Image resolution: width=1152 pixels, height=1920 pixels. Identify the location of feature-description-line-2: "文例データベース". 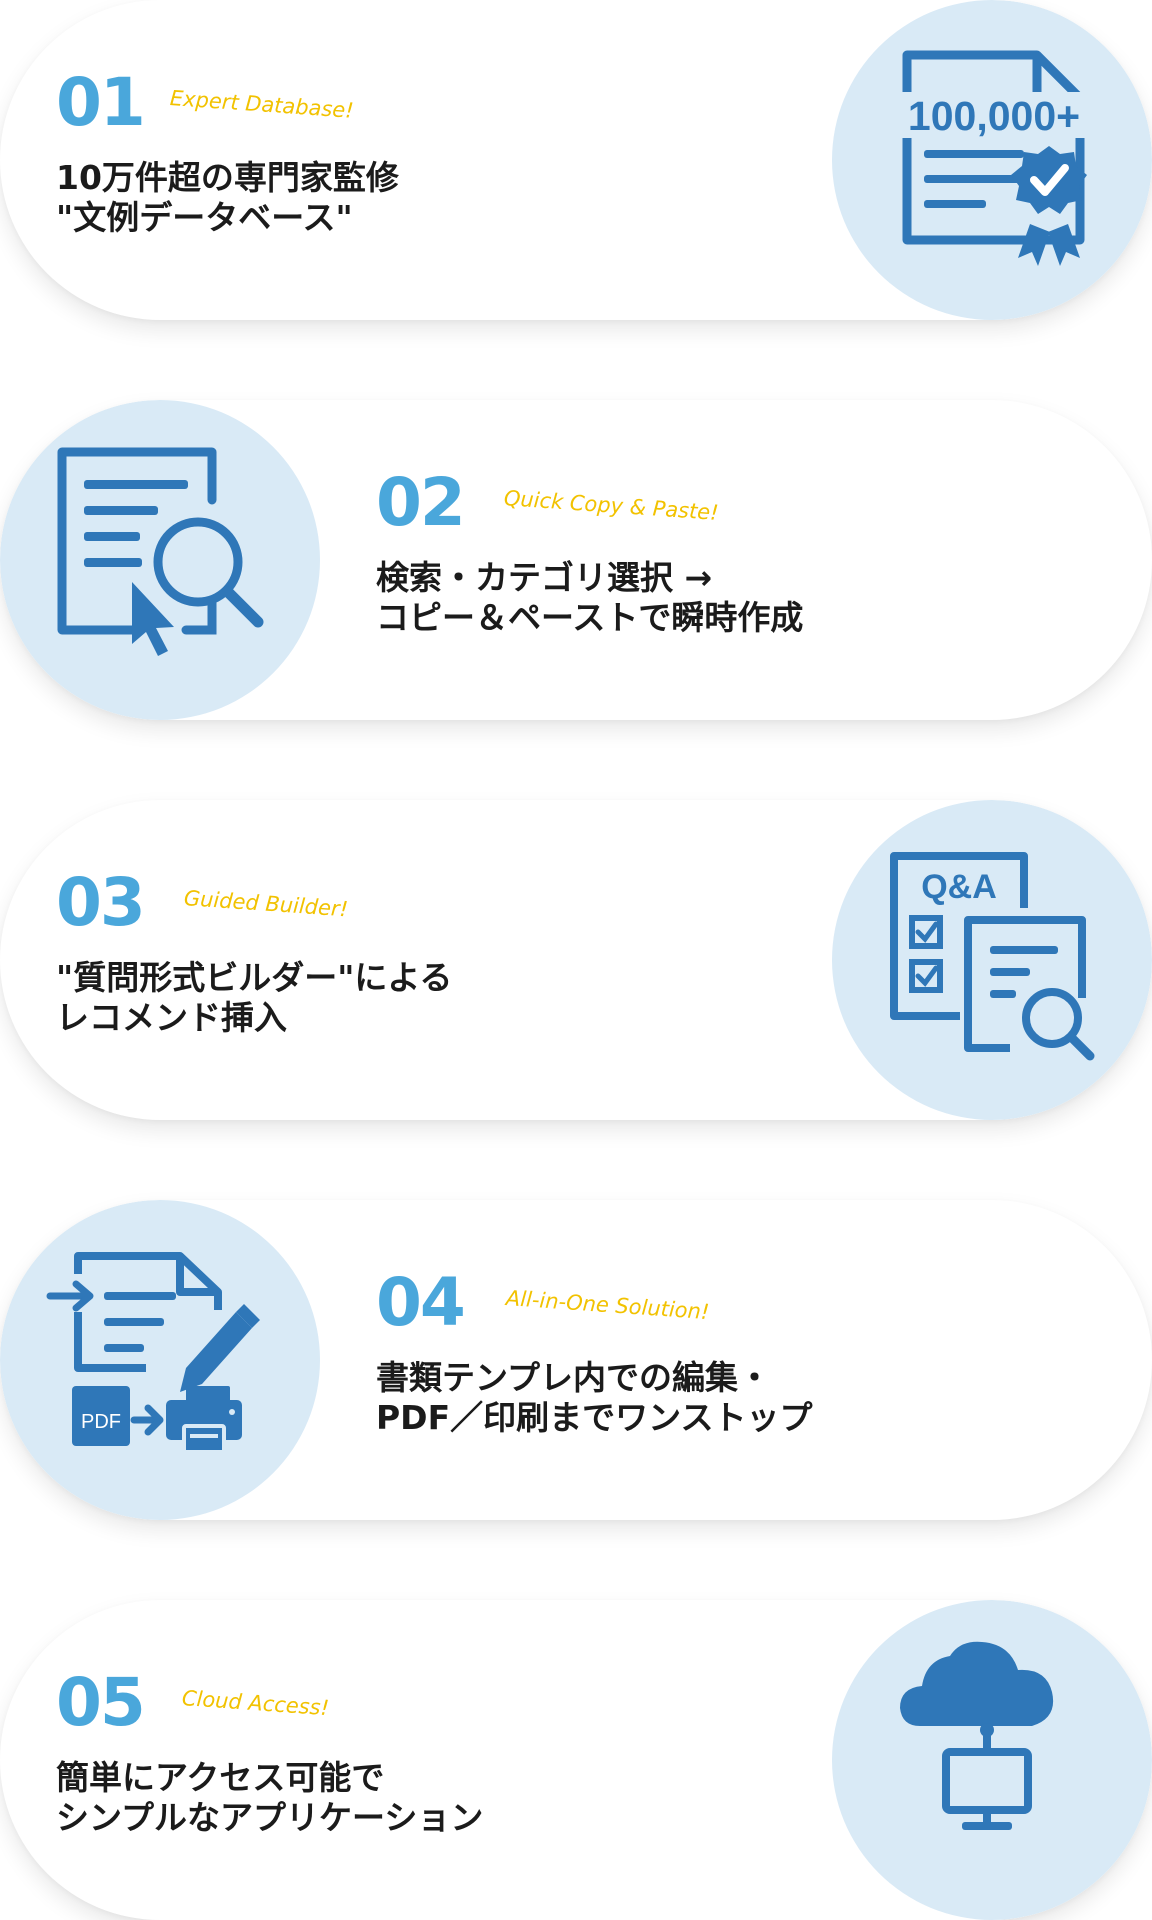
(204, 217).